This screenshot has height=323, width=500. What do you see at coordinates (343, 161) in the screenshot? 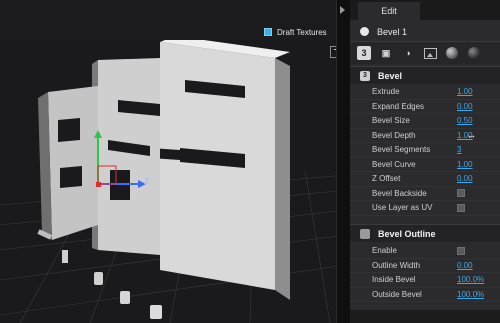
I see `panel-collapse-strip` at bounding box center [343, 161].